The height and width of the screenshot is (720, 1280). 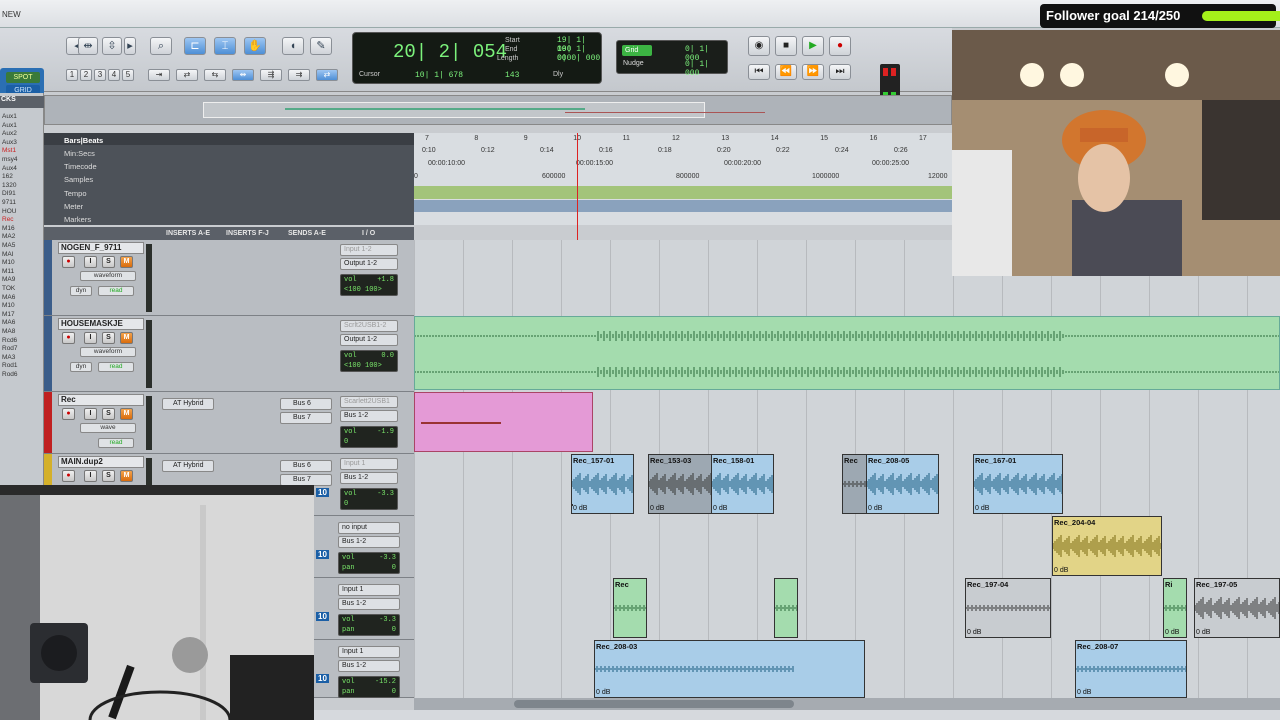 What do you see at coordinates (680, 484) in the screenshot?
I see `audio-clip: Rec_153-03 0 dB` at bounding box center [680, 484].